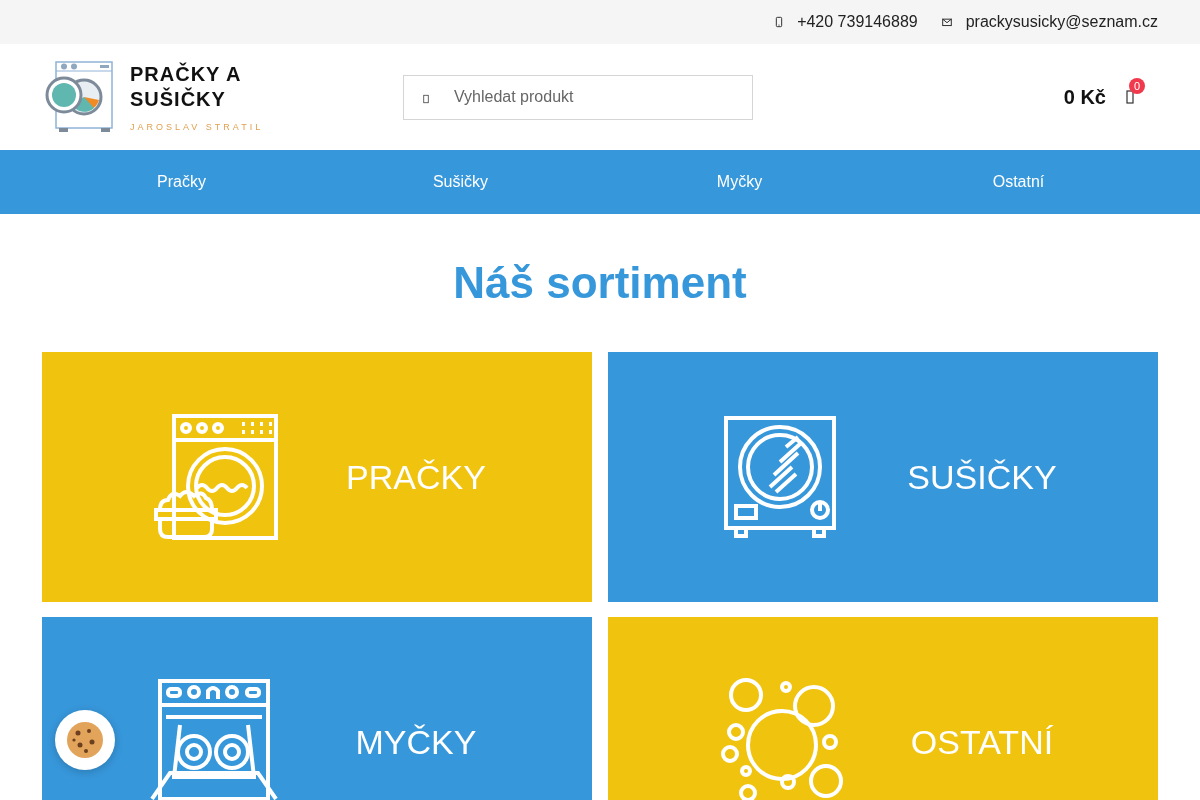  I want to click on phone-icon, so click(779, 22).